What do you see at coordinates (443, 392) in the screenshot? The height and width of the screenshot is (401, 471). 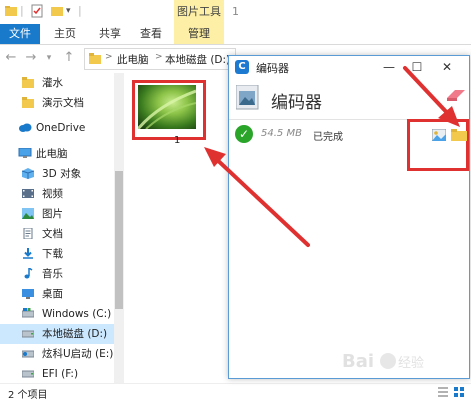 I see `details-view-icon` at bounding box center [443, 392].